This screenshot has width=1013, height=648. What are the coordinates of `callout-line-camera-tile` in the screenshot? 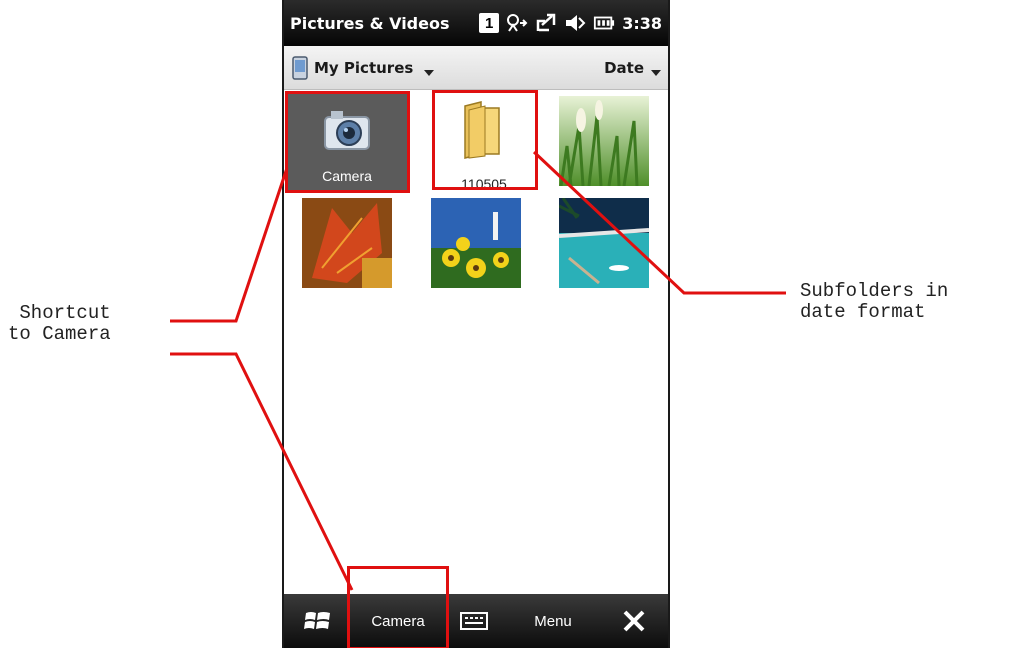 It's located at (229, 245).